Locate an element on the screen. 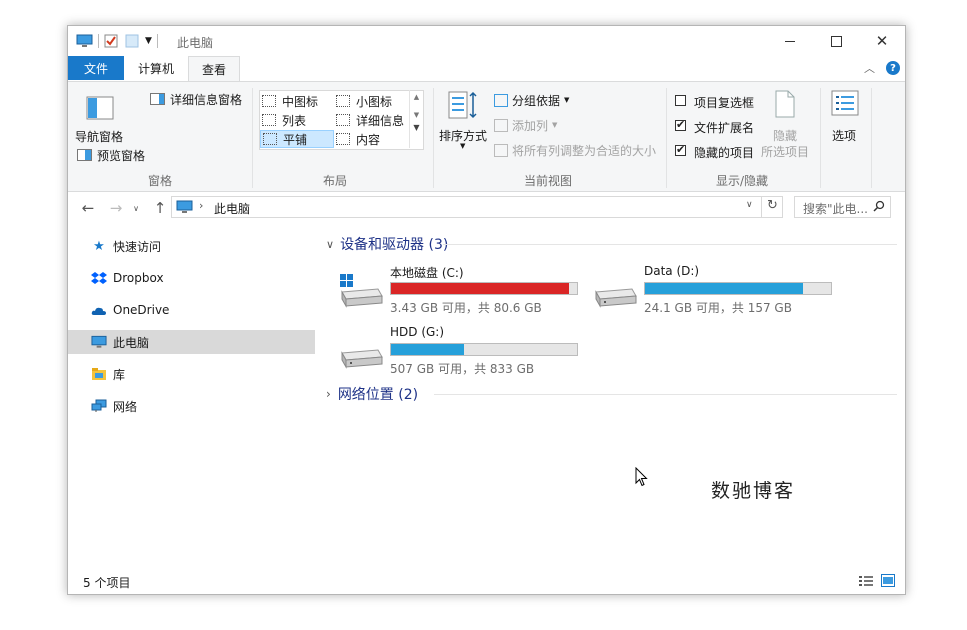 The image size is (967, 630). sidebar-item-quick-access: ★ 快速访问 is located at coordinates (191, 246).